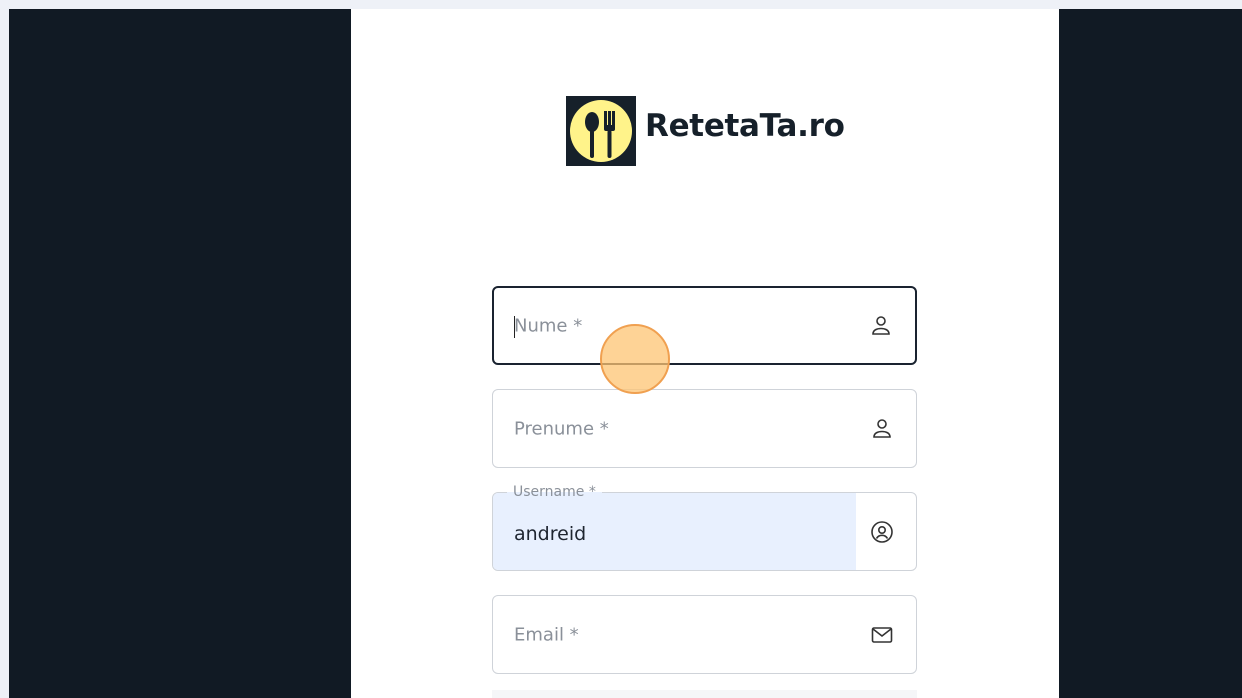 The width and height of the screenshot is (1242, 698). Describe the element at coordinates (882, 634) in the screenshot. I see `mail-icon` at that location.